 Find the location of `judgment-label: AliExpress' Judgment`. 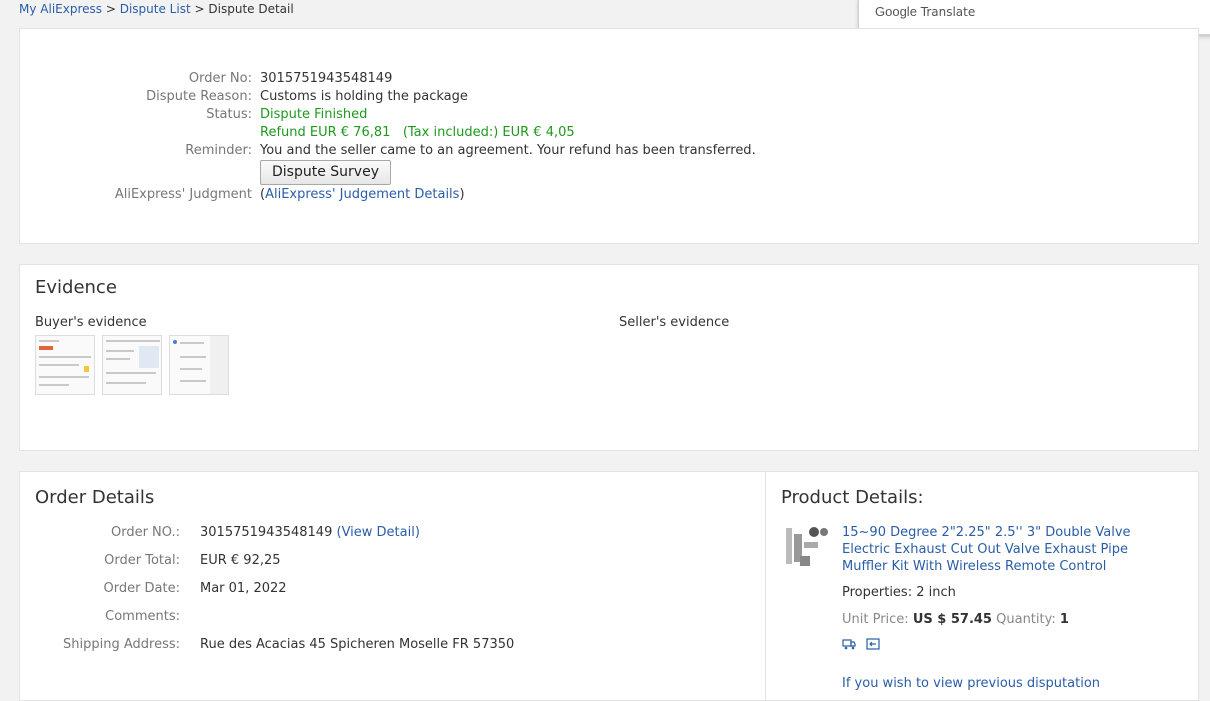

judgment-label: AliExpress' Judgment is located at coordinates (183, 194).